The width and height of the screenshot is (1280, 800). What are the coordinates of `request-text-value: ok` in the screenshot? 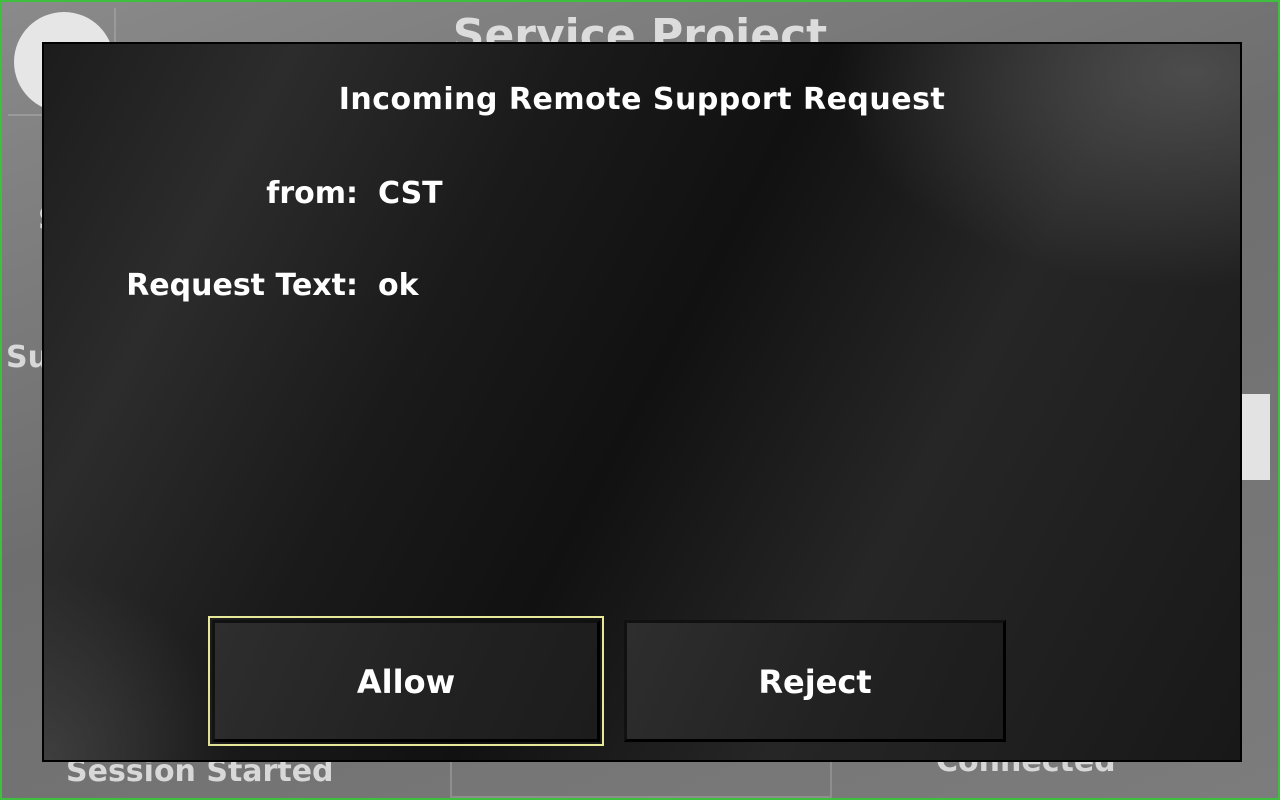 It's located at (398, 285).